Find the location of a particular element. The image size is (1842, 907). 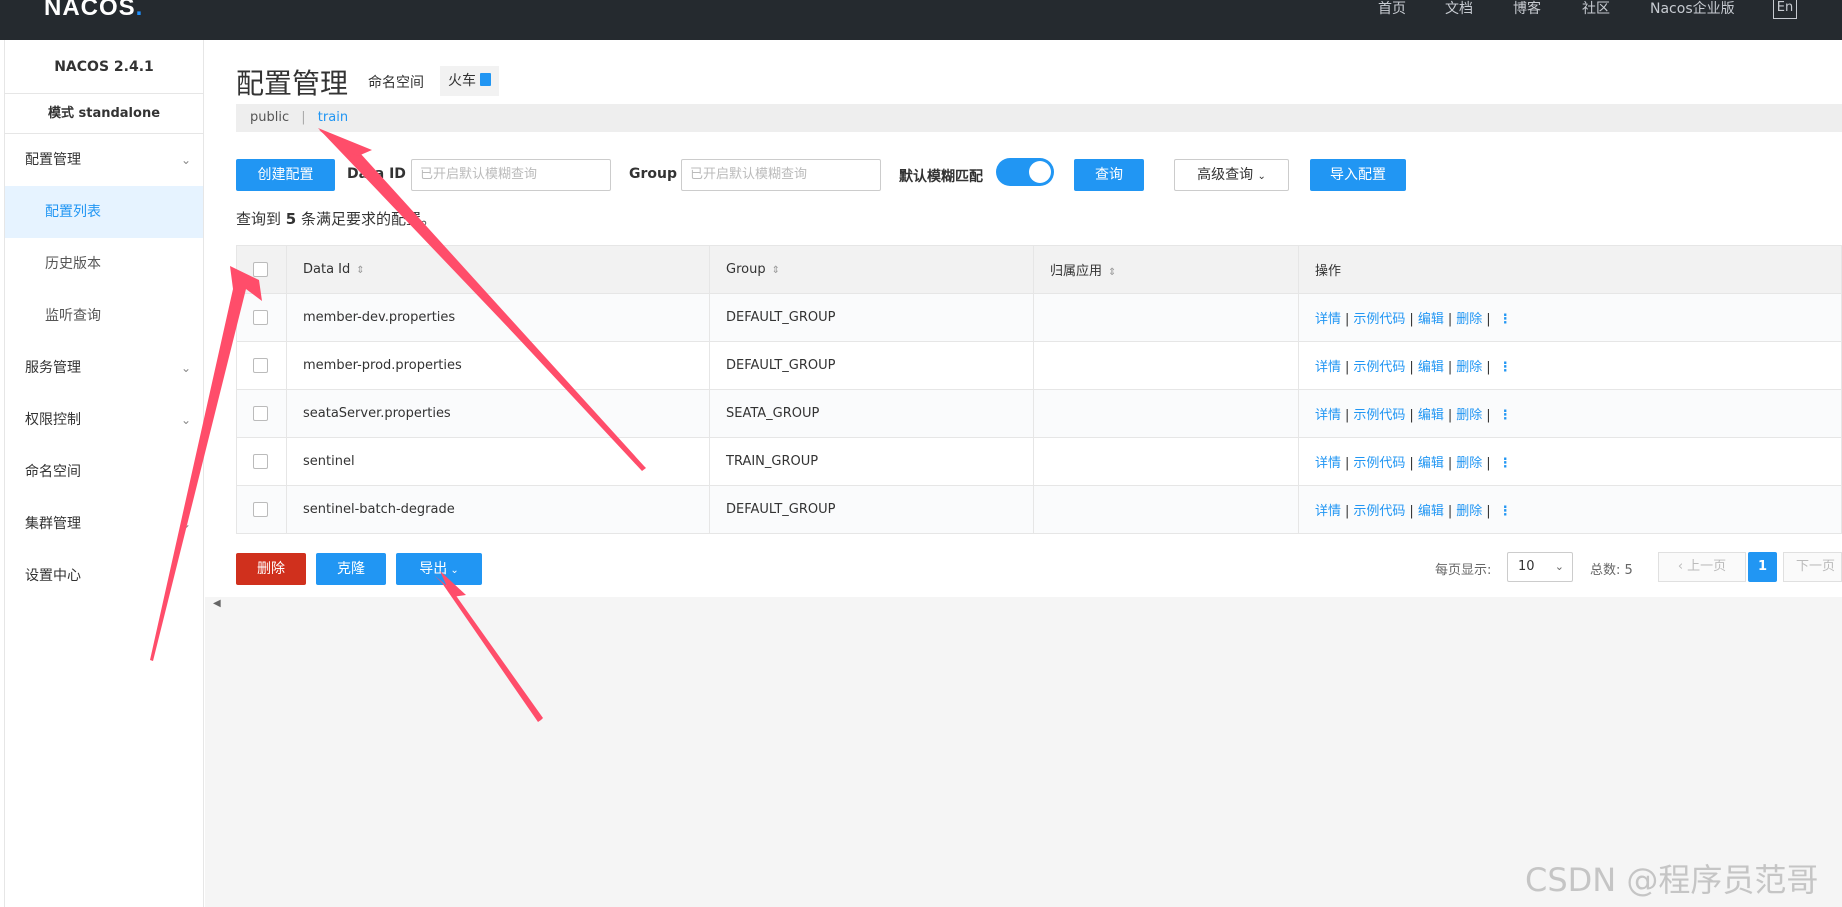

page-title: 配置管理 is located at coordinates (292, 83).